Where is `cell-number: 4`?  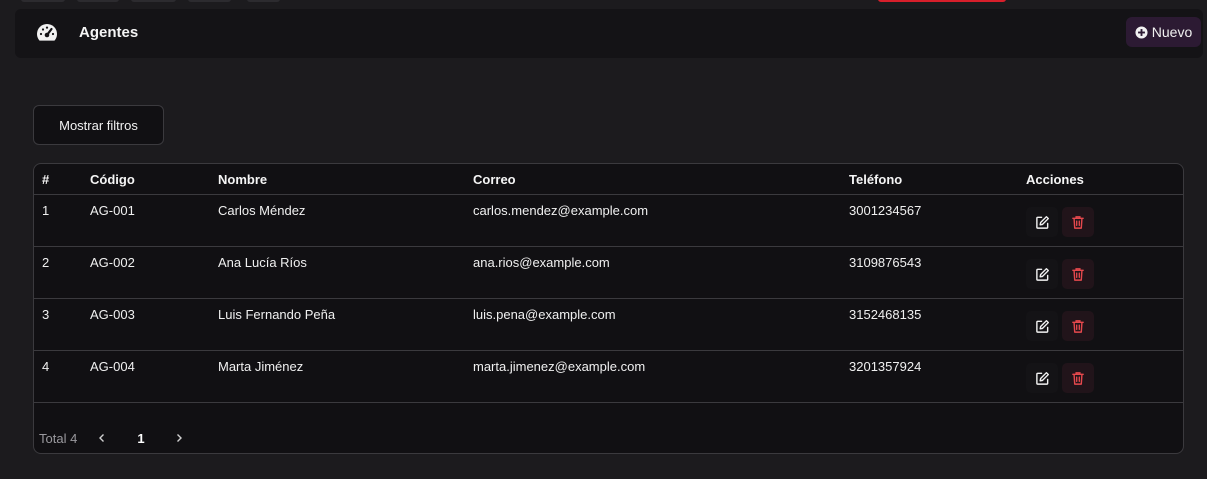 cell-number: 4 is located at coordinates (62, 376).